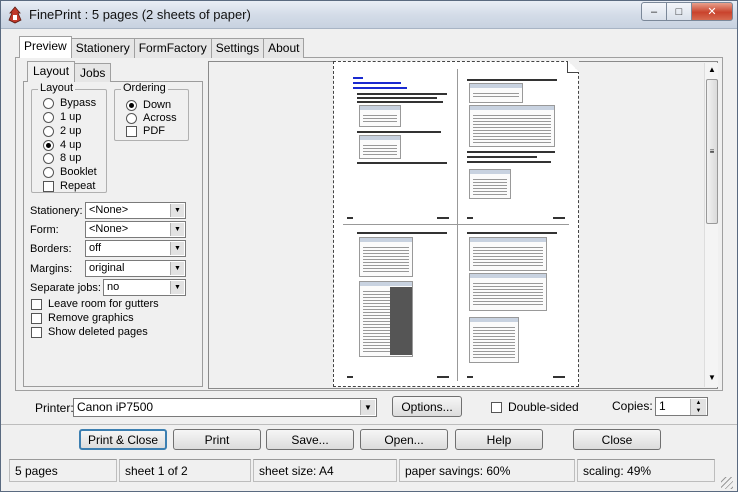  Describe the element at coordinates (123, 439) in the screenshot. I see `print-close-button: Print & Close` at that location.